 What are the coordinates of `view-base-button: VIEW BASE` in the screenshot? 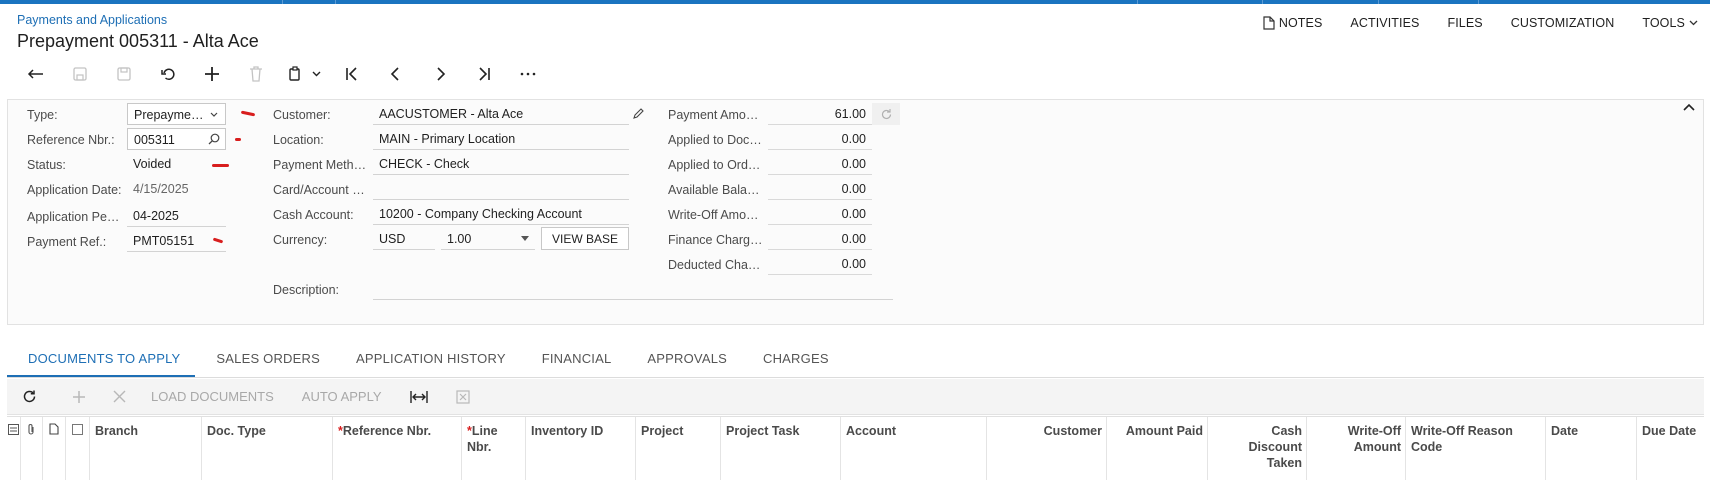 It's located at (585, 238).